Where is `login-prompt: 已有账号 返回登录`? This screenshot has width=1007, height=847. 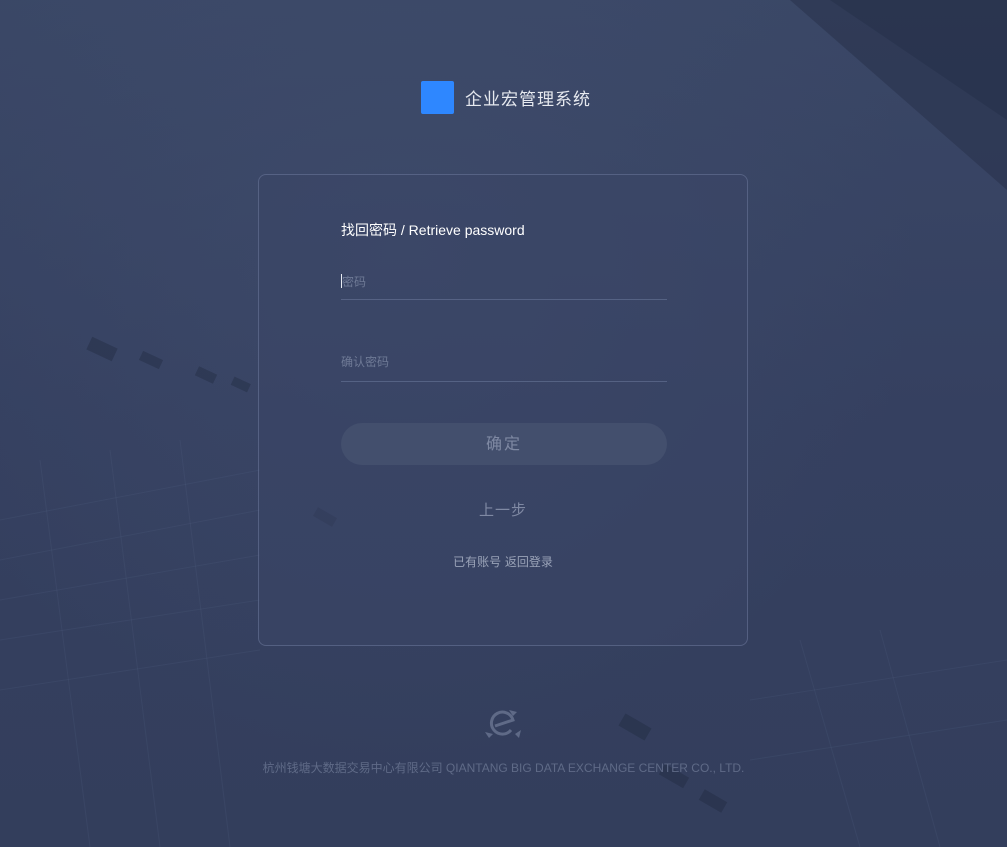
login-prompt: 已有账号 返回登录 is located at coordinates (503, 561).